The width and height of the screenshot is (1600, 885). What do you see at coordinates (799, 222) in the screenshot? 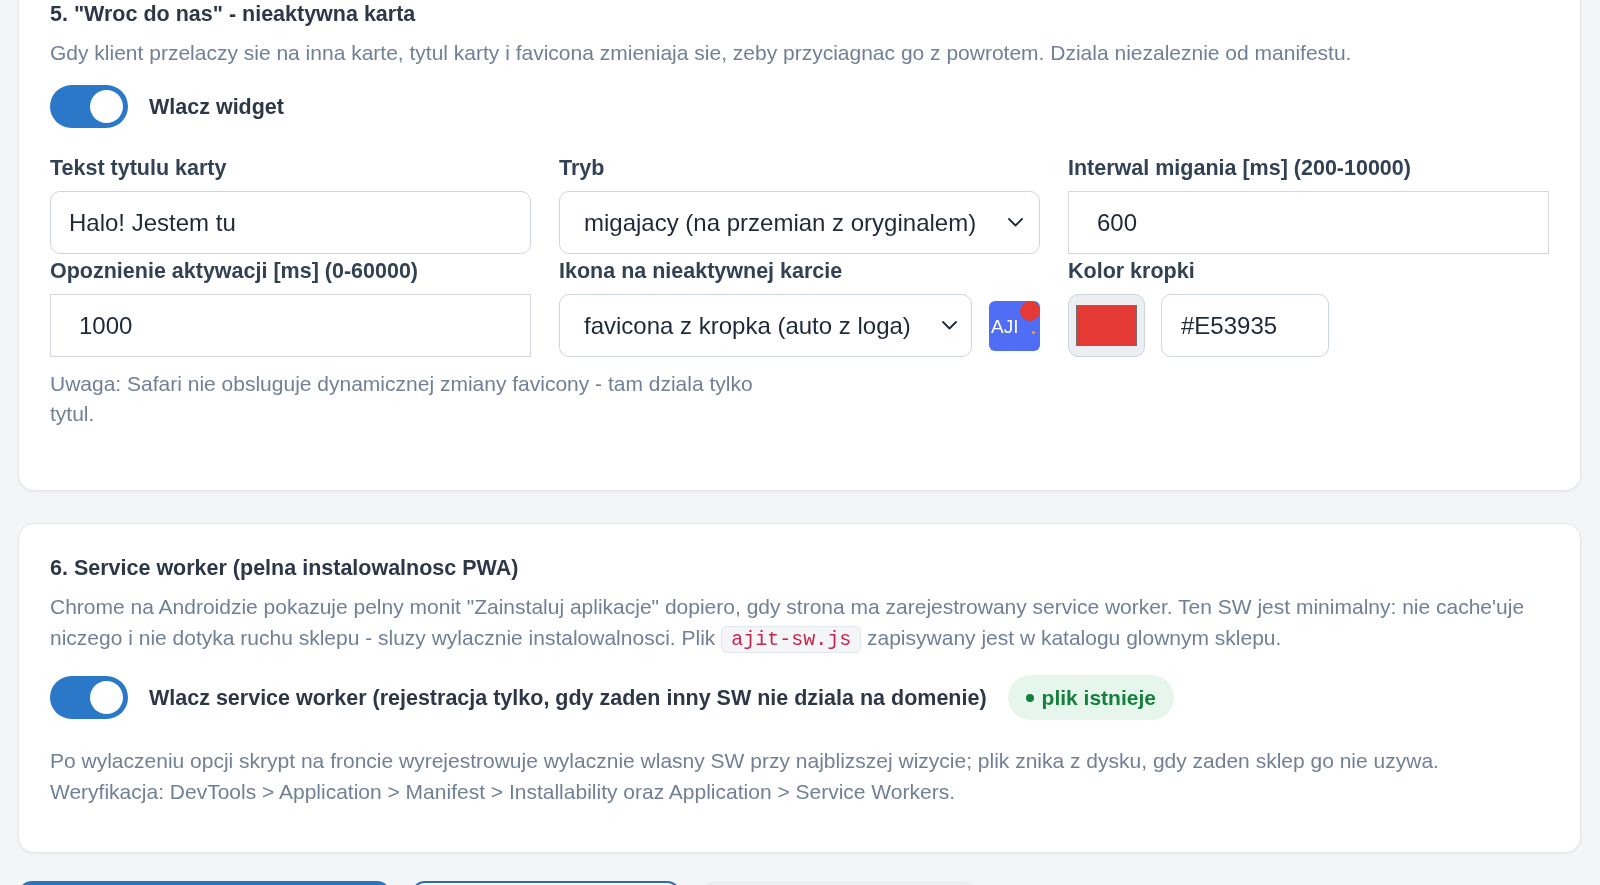
I see `select-dropdown: migajacy (na przemian z oryginalem)` at bounding box center [799, 222].